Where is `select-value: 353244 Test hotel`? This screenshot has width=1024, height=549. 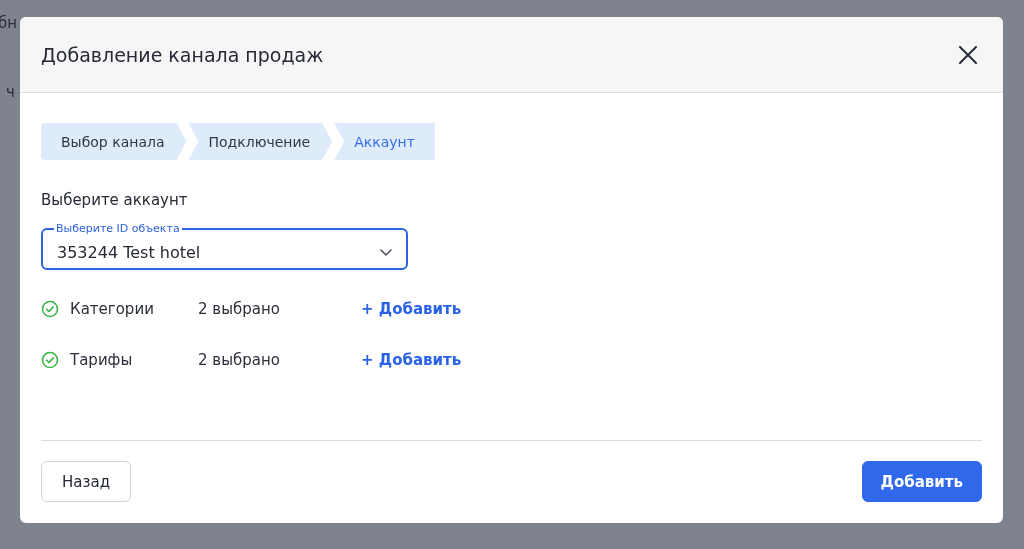
select-value: 353244 Test hotel is located at coordinates (129, 252).